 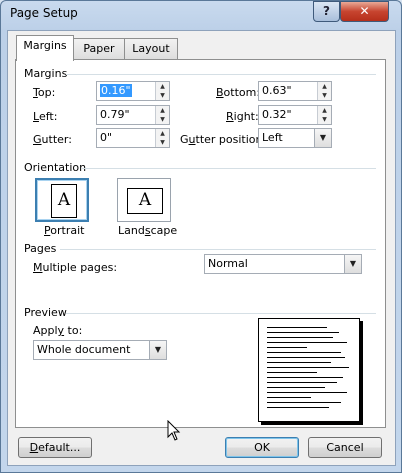 I want to click on left-label: Left:, so click(x=45, y=116).